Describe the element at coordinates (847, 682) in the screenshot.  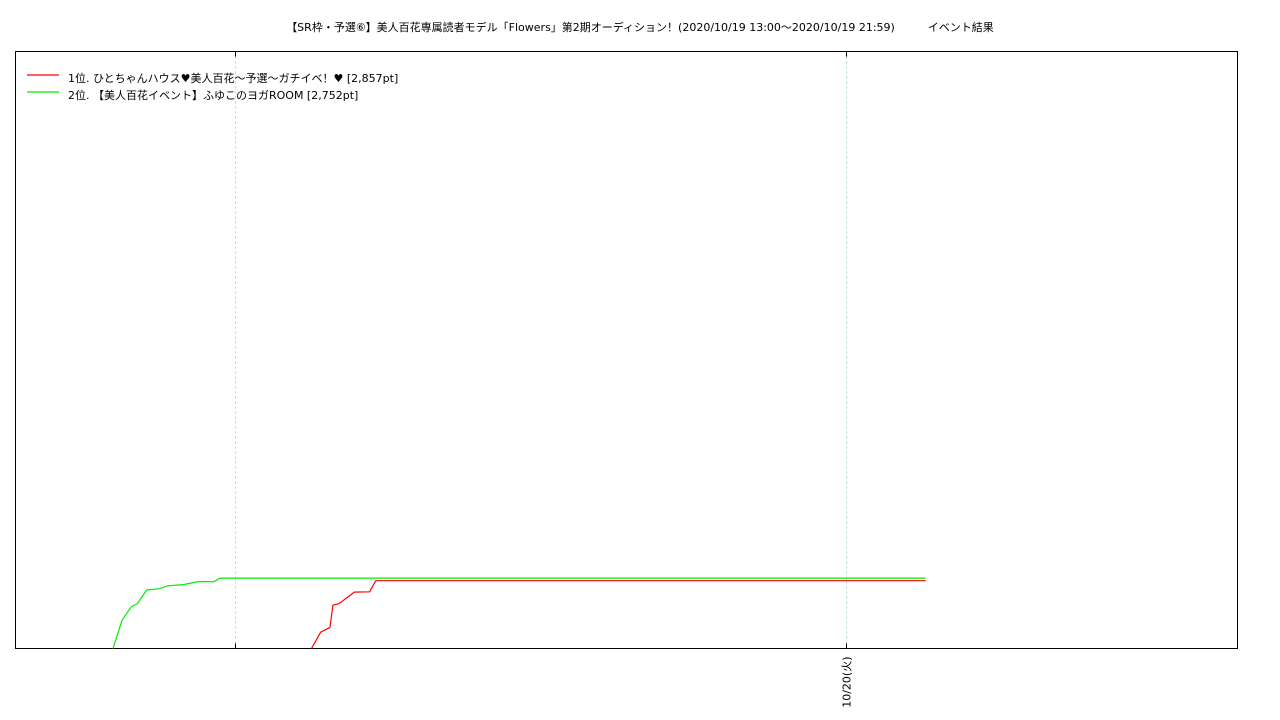
I see `tick-label-1: 10/20(火)` at that location.